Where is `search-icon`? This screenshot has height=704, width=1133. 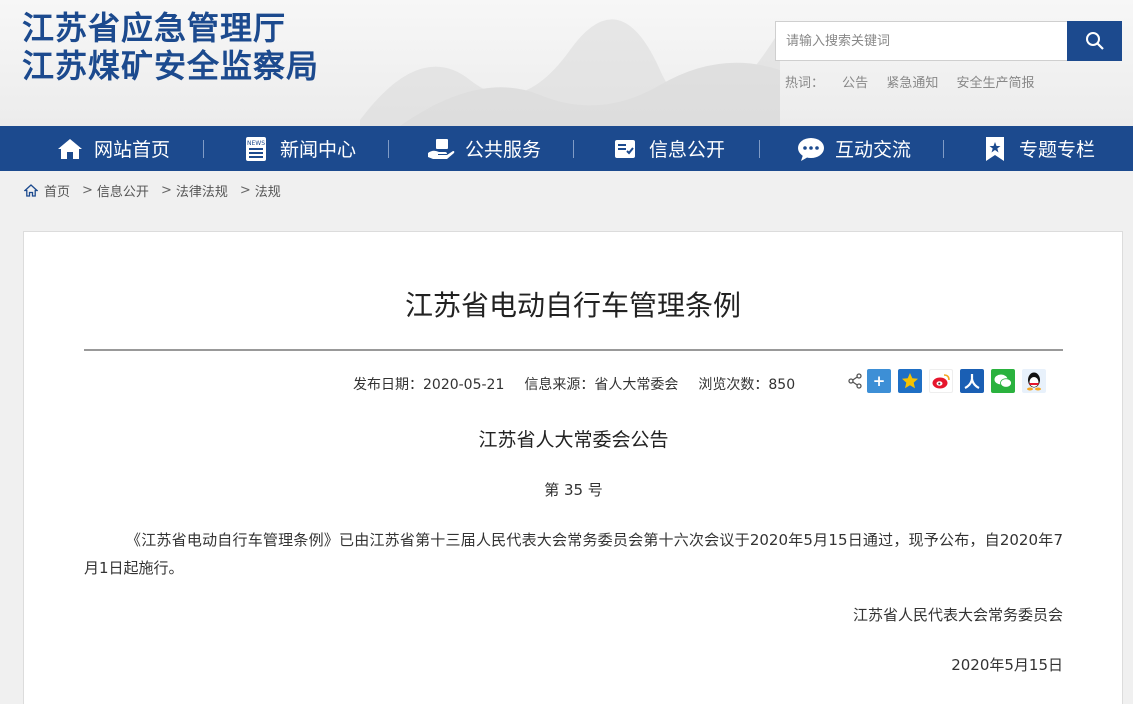
search-icon is located at coordinates (1094, 41).